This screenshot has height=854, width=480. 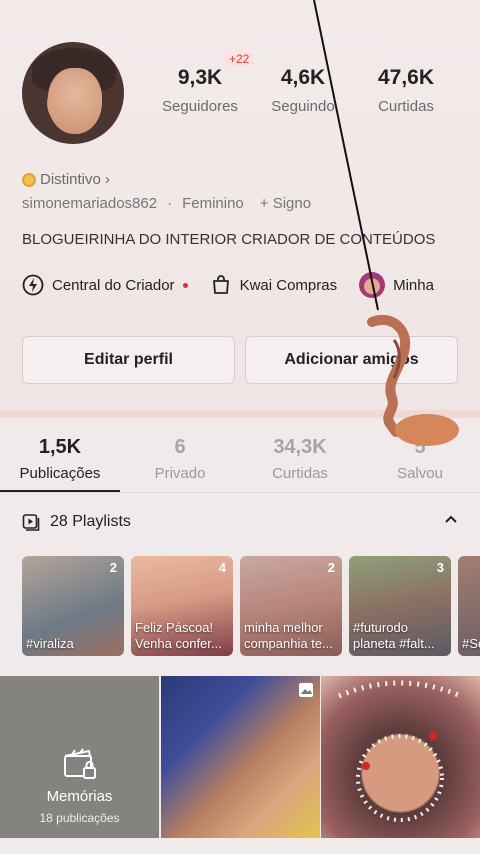 What do you see at coordinates (213, 203) in the screenshot?
I see `gender: Feminino` at bounding box center [213, 203].